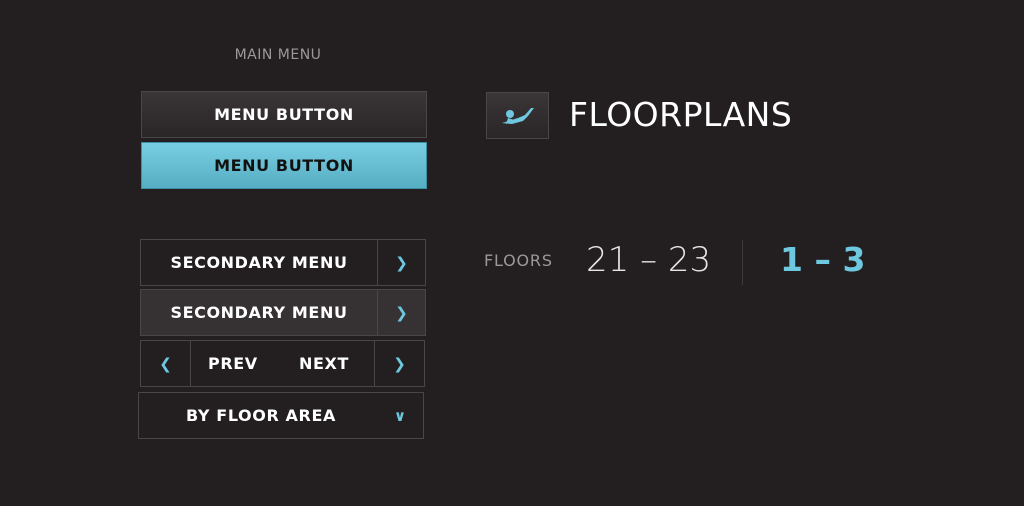  I want to click on dropdown-selected-value: BY FLOOR AREA, so click(261, 415).